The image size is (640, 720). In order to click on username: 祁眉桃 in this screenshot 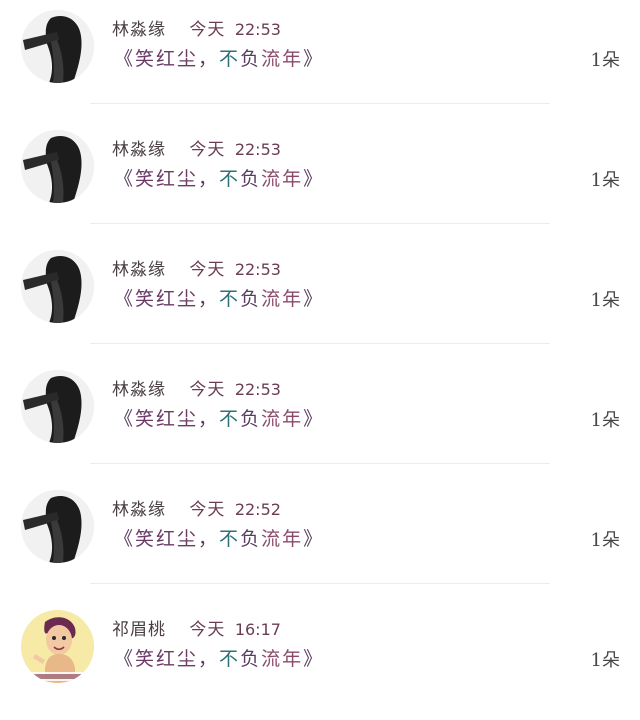, I will do `click(139, 630)`.